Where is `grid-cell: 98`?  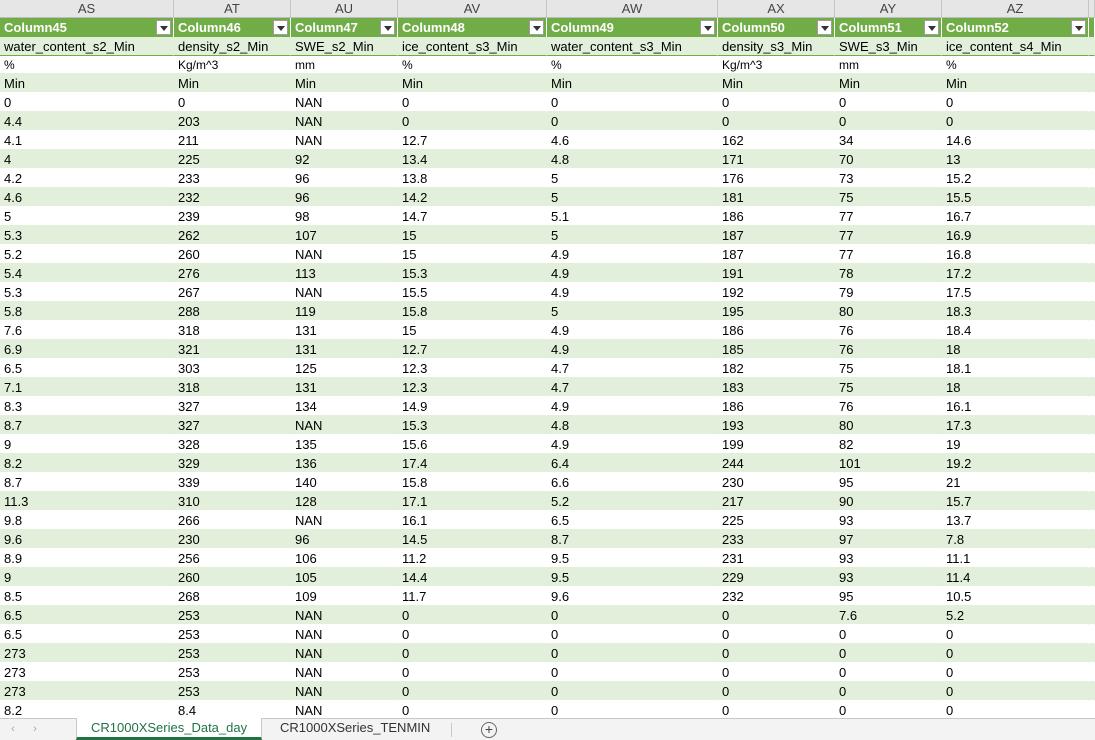
grid-cell: 98 is located at coordinates (344, 216).